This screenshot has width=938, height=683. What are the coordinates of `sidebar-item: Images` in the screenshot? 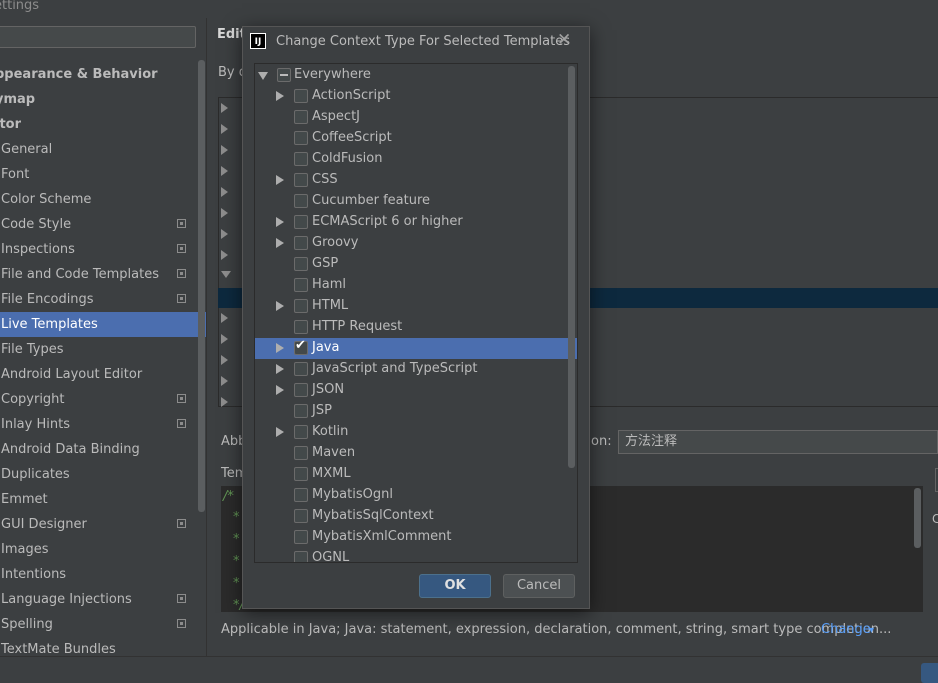 It's located at (98, 549).